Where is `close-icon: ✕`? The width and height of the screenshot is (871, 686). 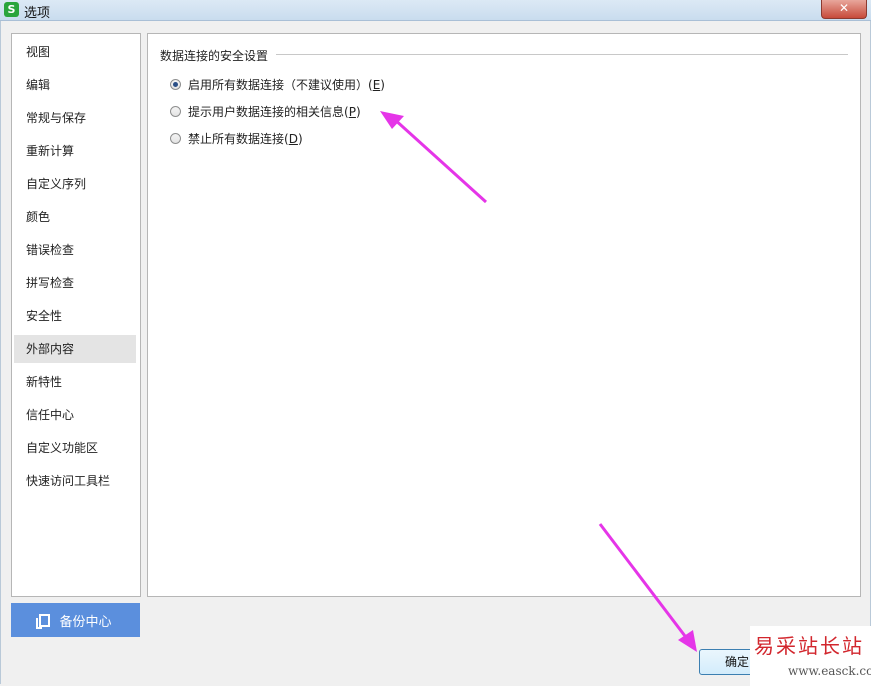
close-icon: ✕ is located at coordinates (844, 8).